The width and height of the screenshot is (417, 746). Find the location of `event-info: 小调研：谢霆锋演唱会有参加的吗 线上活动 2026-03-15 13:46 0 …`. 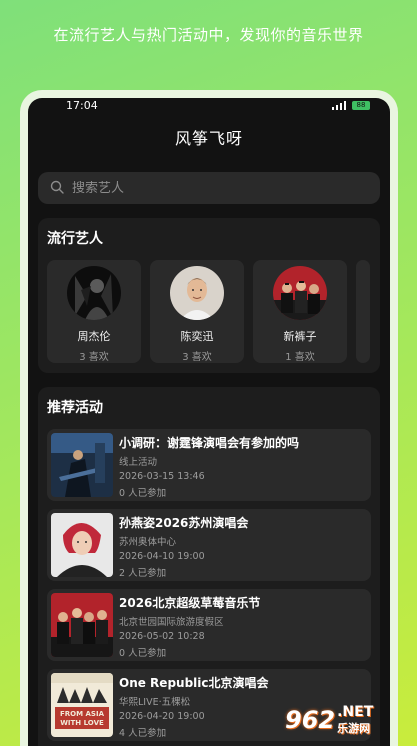

event-info: 小调研：谢霆锋演唱会有参加的吗 线上活动 2026-03-15 13:46 0 … is located at coordinates (209, 466).